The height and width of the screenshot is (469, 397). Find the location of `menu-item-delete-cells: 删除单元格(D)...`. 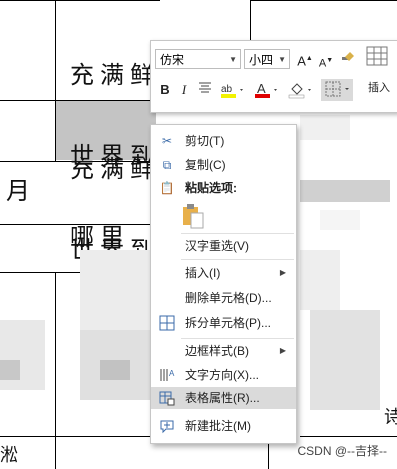

menu-item-delete-cells: 删除单元格(D)... is located at coordinates (223, 298).